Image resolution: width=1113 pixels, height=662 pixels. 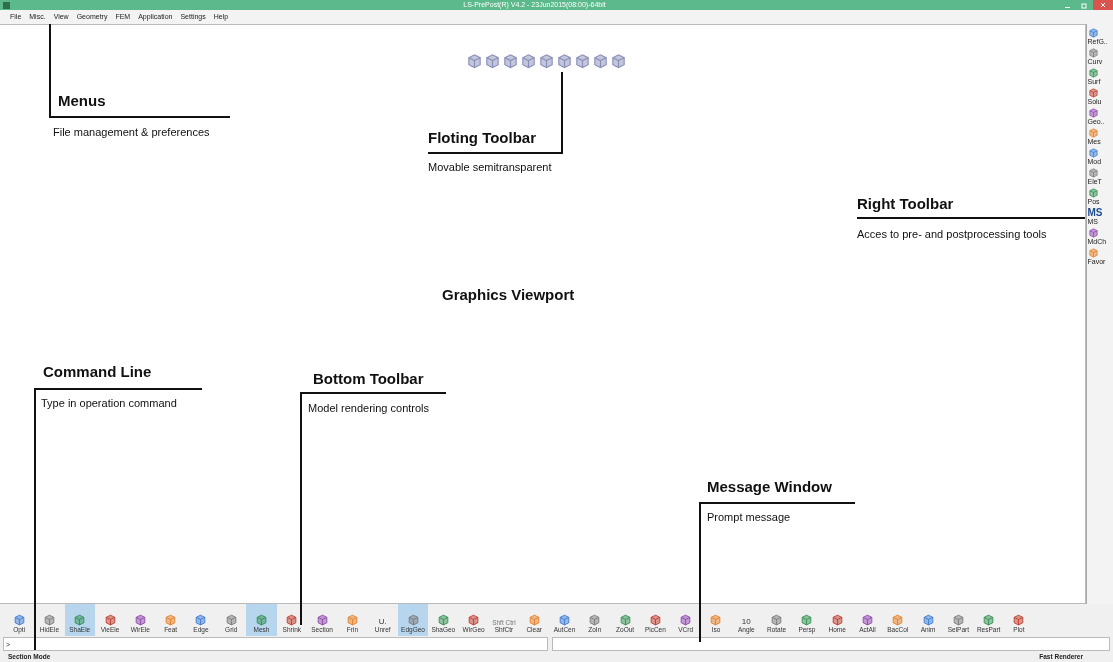 I want to click on callout-heading: Menus, so click(x=82, y=101).